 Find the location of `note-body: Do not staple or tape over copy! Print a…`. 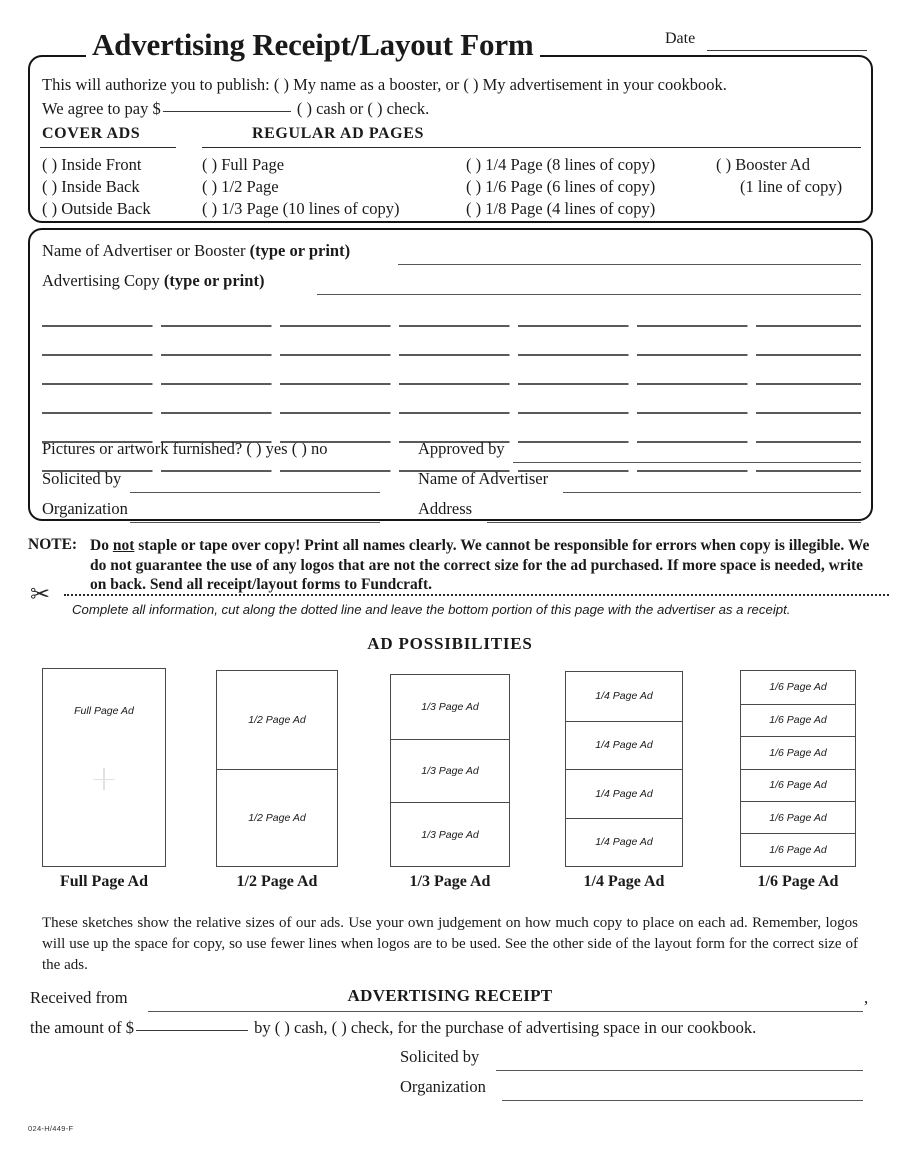

note-body: Do not staple or tape over copy! Print a… is located at coordinates (480, 565).